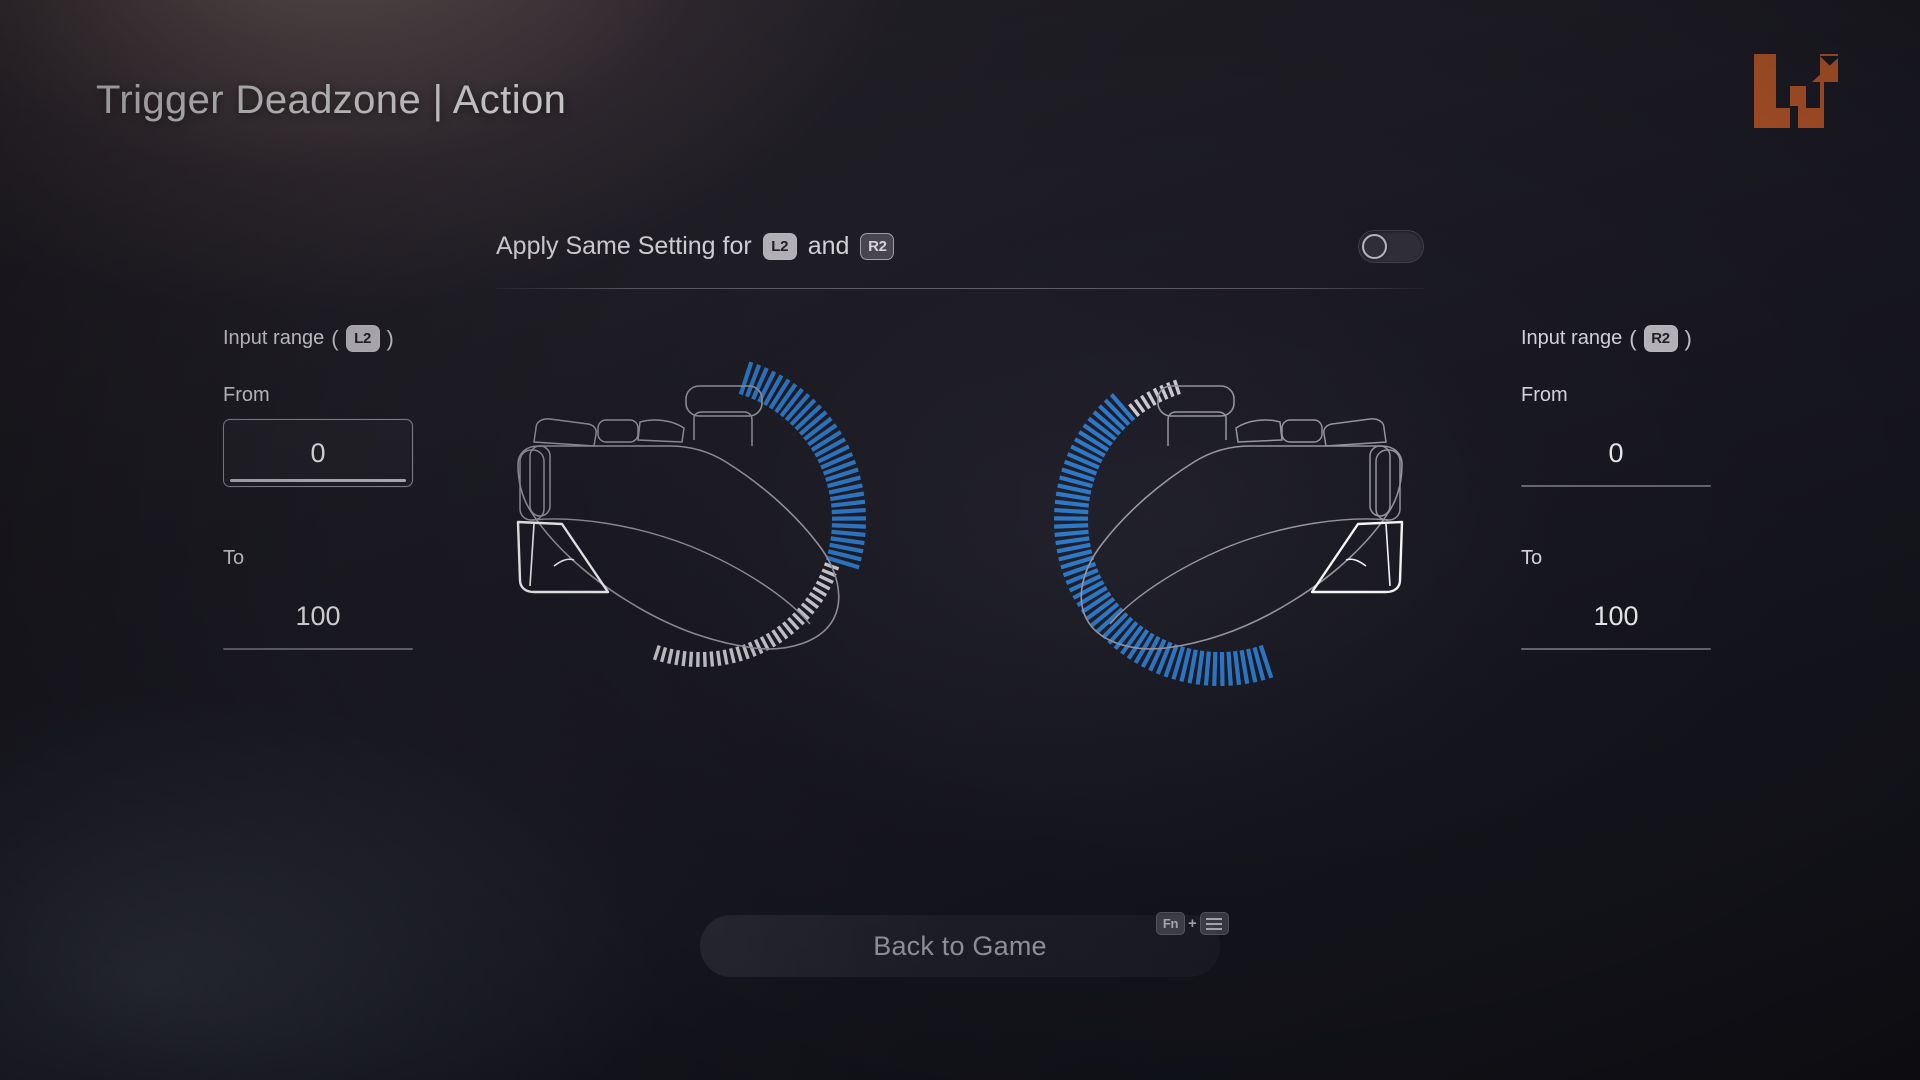 This screenshot has height=1080, width=1920. What do you see at coordinates (1633, 338) in the screenshot?
I see `paren-open-r2: (` at bounding box center [1633, 338].